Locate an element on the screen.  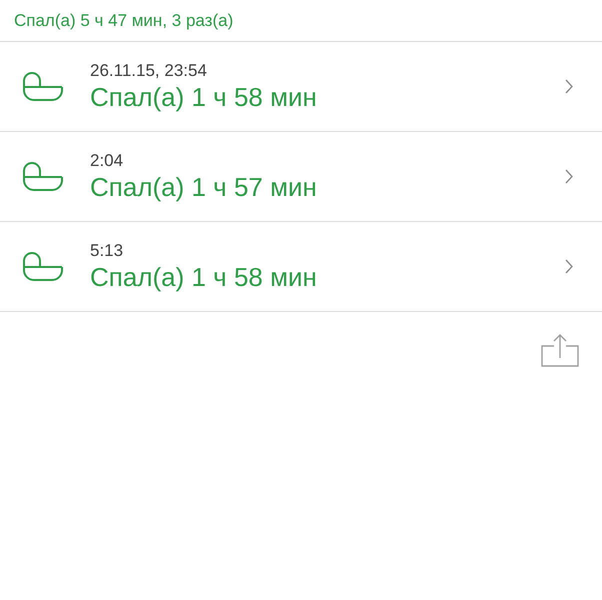
entry-time: 5:13 is located at coordinates (107, 250).